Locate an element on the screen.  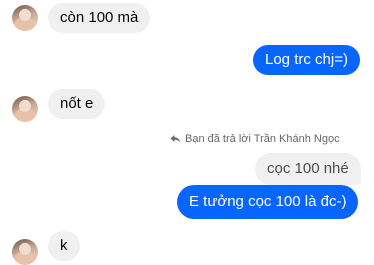
quoted-message-bubble: cọc 100 nhé is located at coordinates (308, 169).